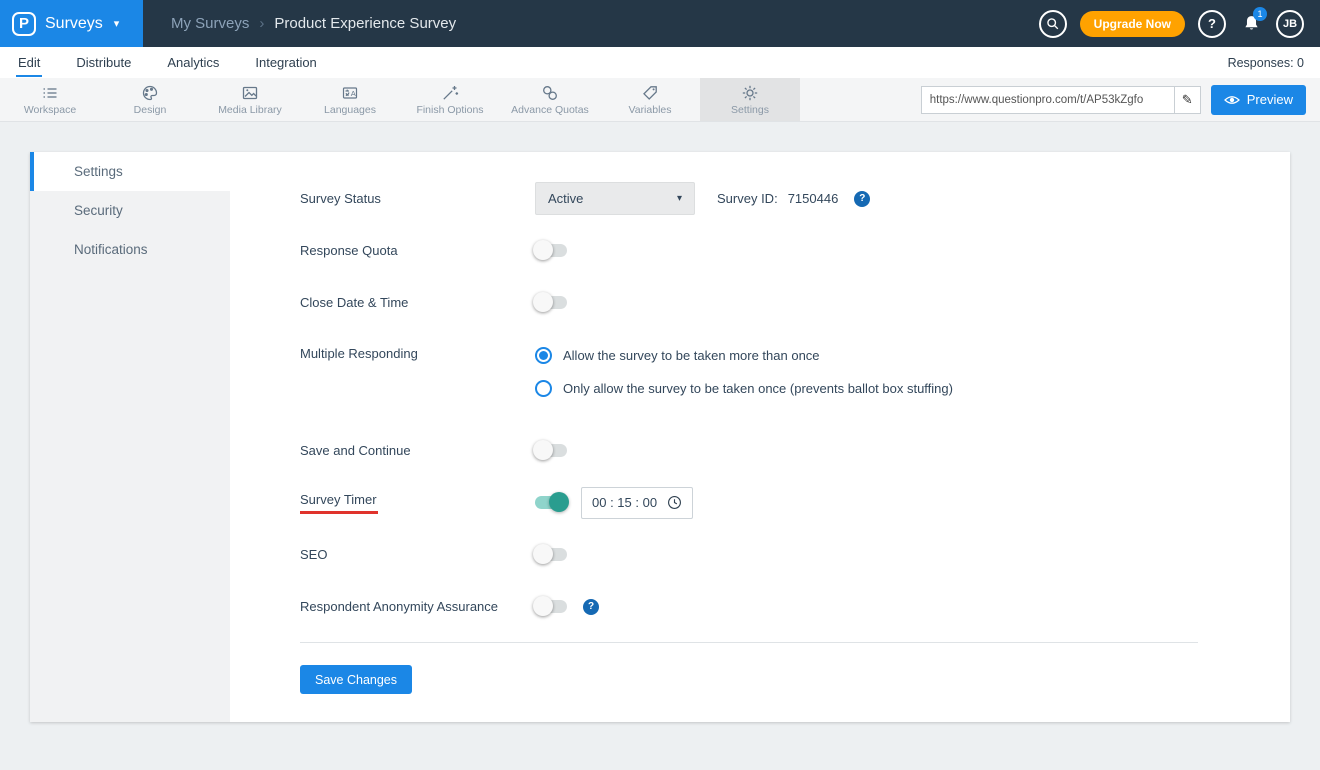 The width and height of the screenshot is (1320, 770). I want to click on toolbar-item-label: Media Library, so click(250, 110).